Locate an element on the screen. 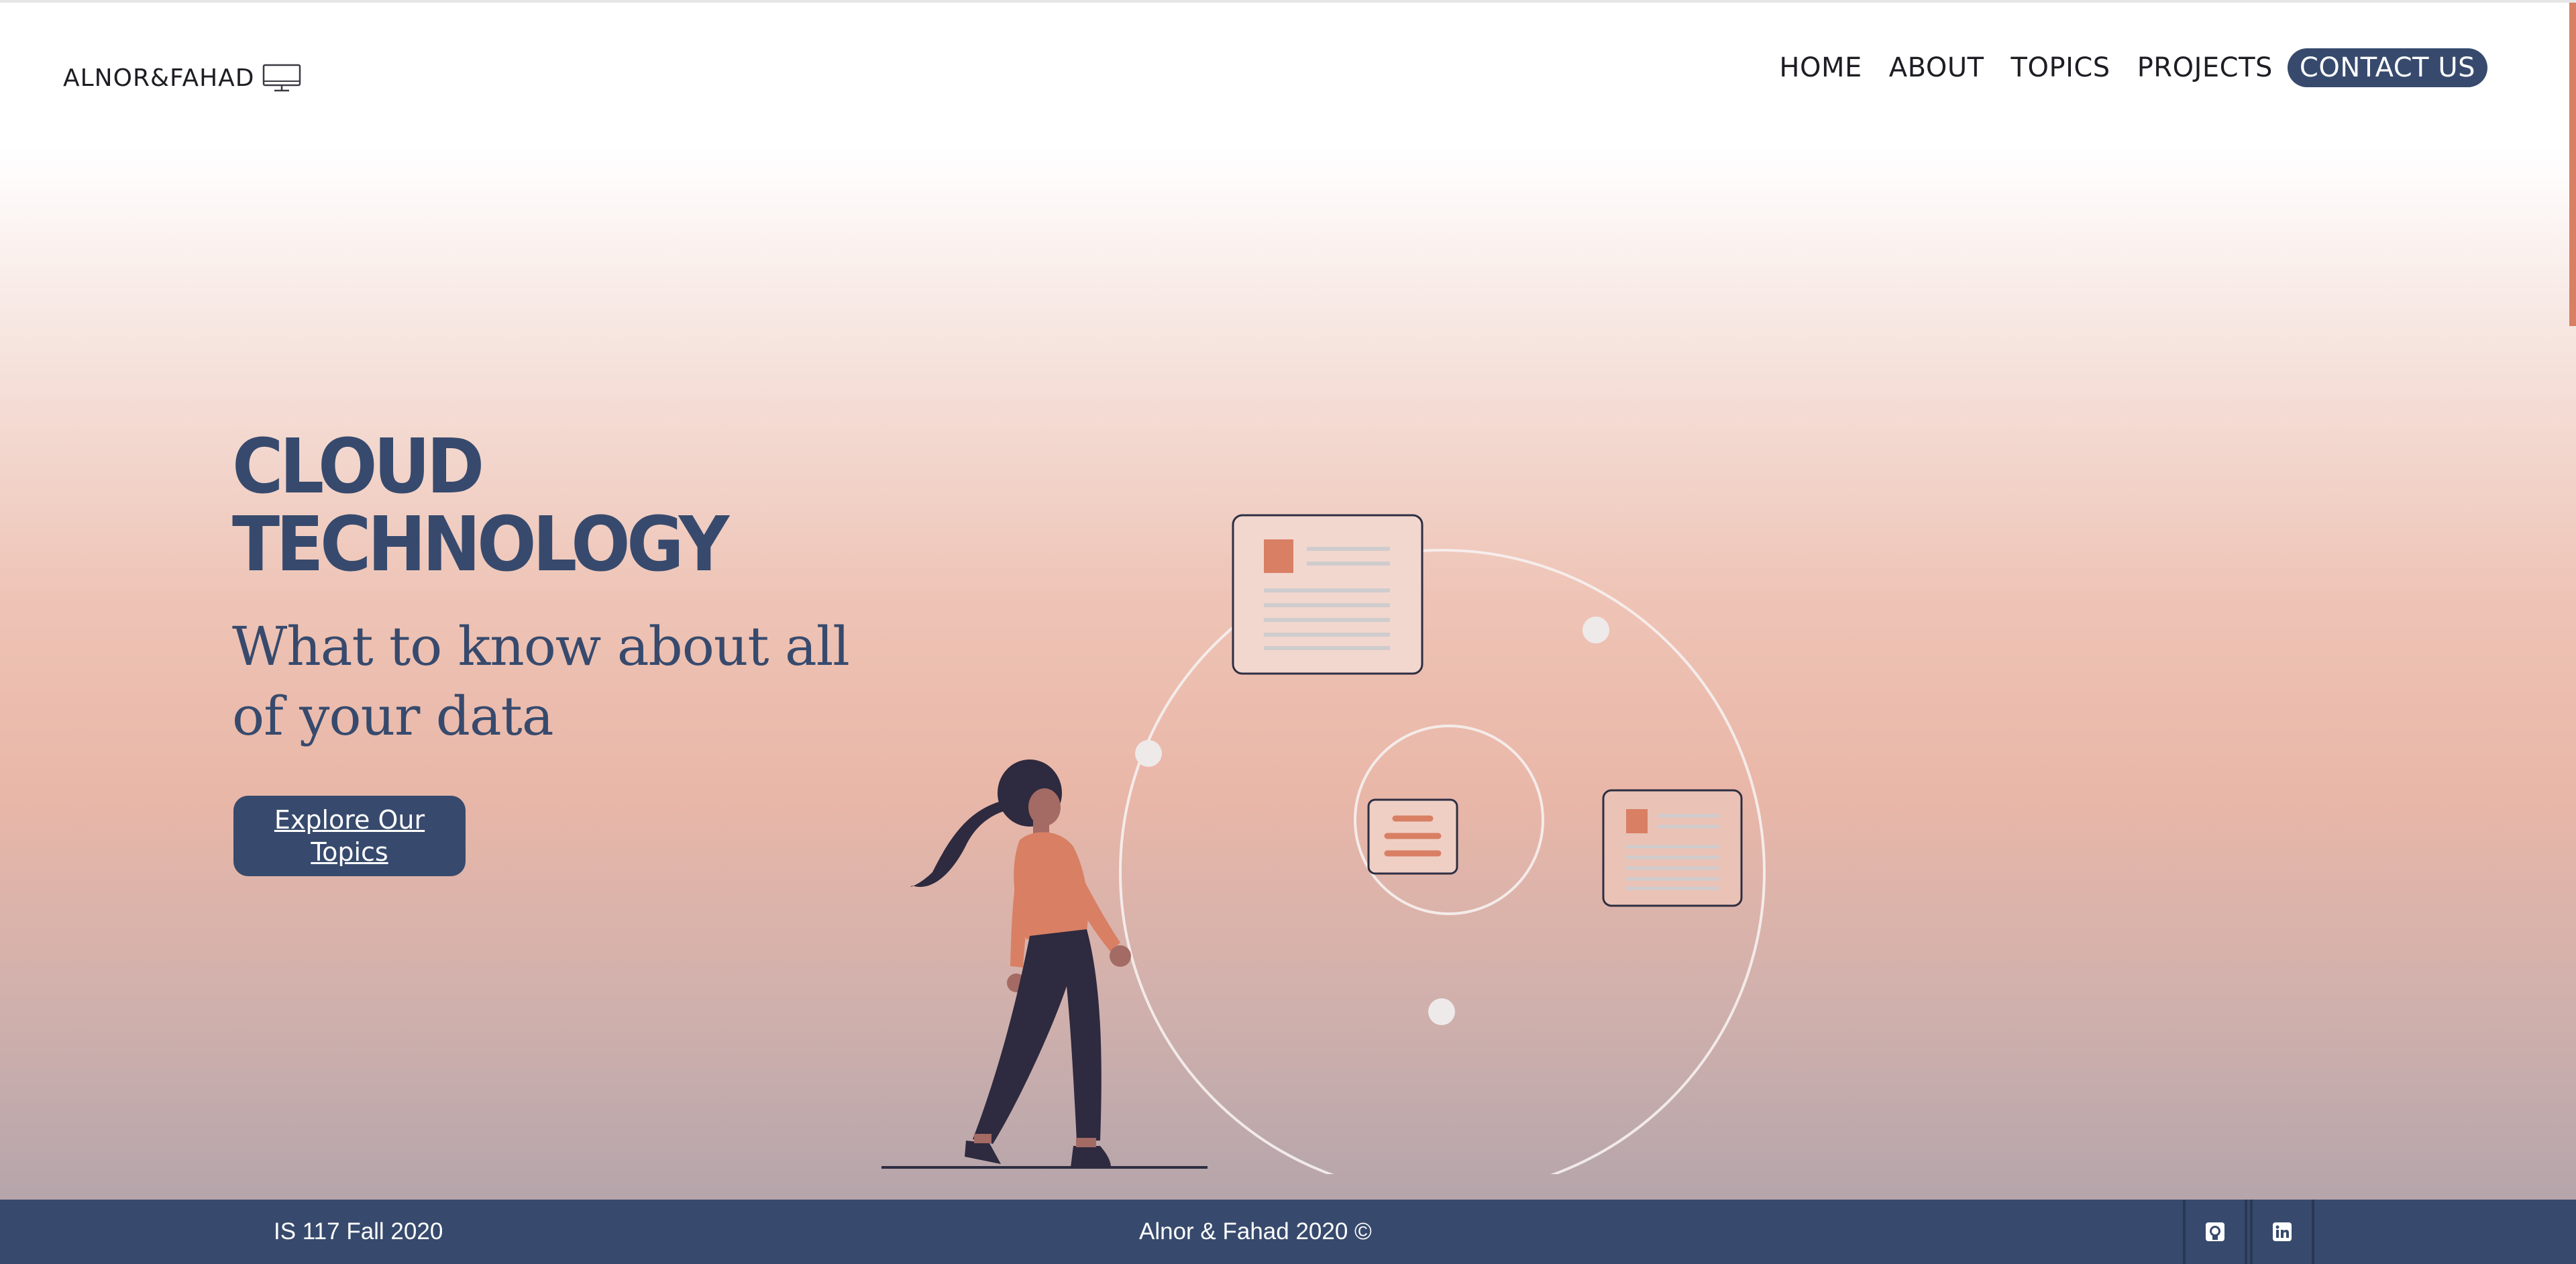 Image resolution: width=2576 pixels, height=1264 pixels. nav-topics: TOPICS is located at coordinates (2061, 67).